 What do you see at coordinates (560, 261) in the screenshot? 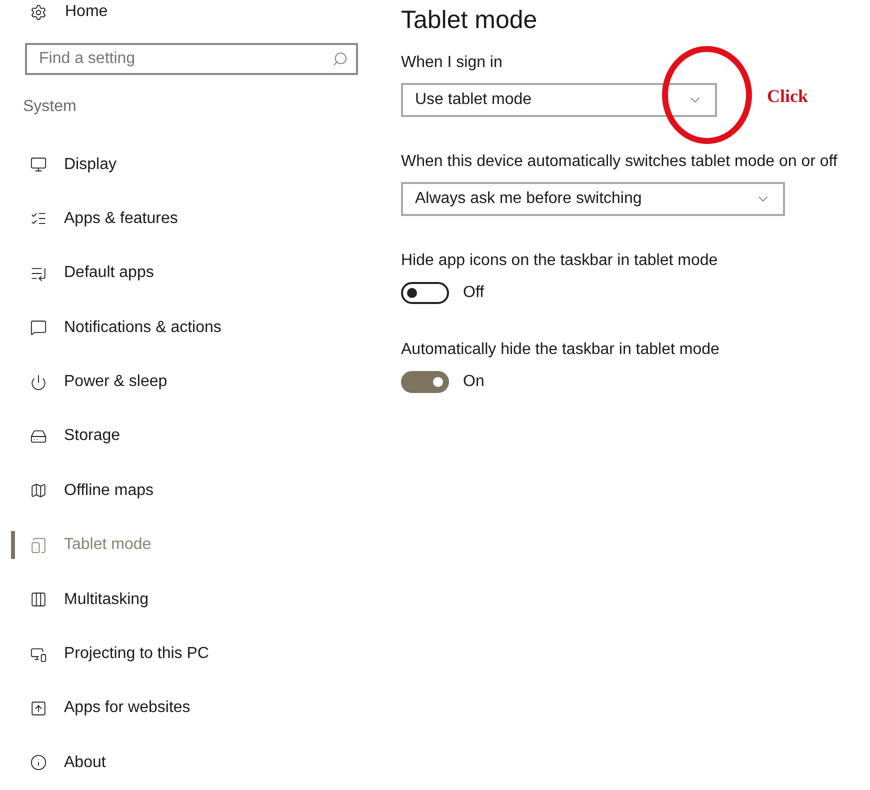
I see `setting-label: Hide app icons on the taskbar in tablet mode` at bounding box center [560, 261].